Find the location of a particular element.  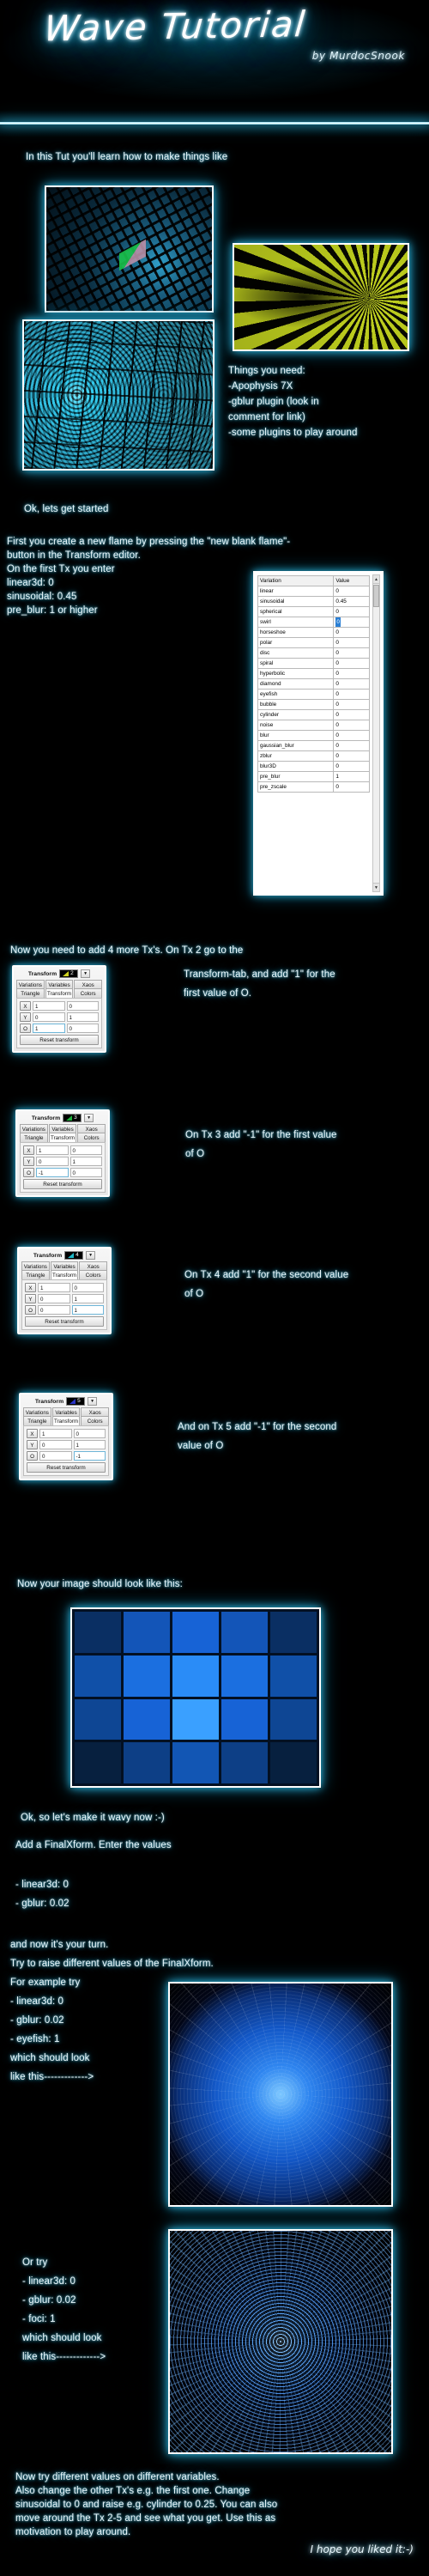

scroll-down-arrow: ▼ is located at coordinates (376, 887).